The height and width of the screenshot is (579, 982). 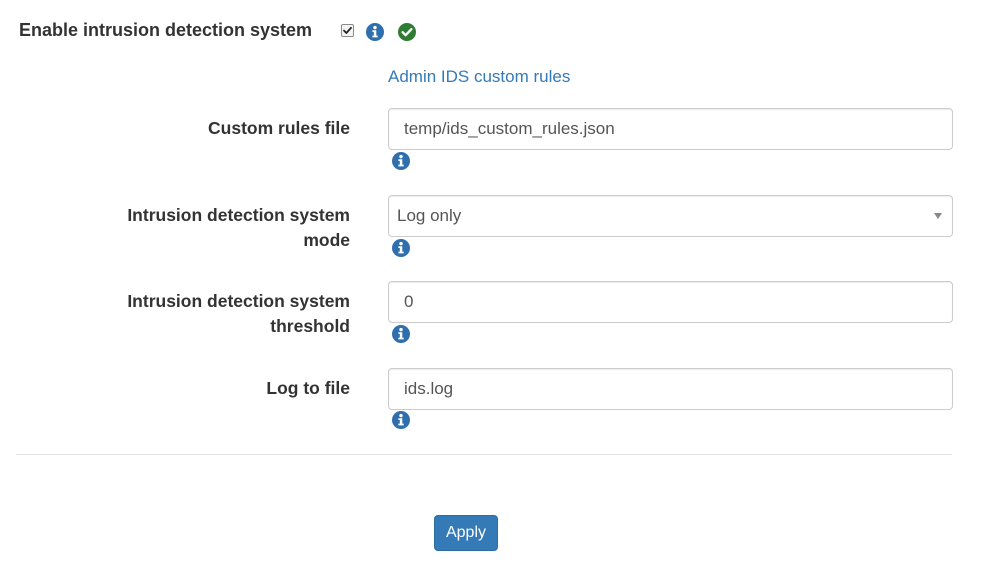 I want to click on apply-button: Apply, so click(x=466, y=533).